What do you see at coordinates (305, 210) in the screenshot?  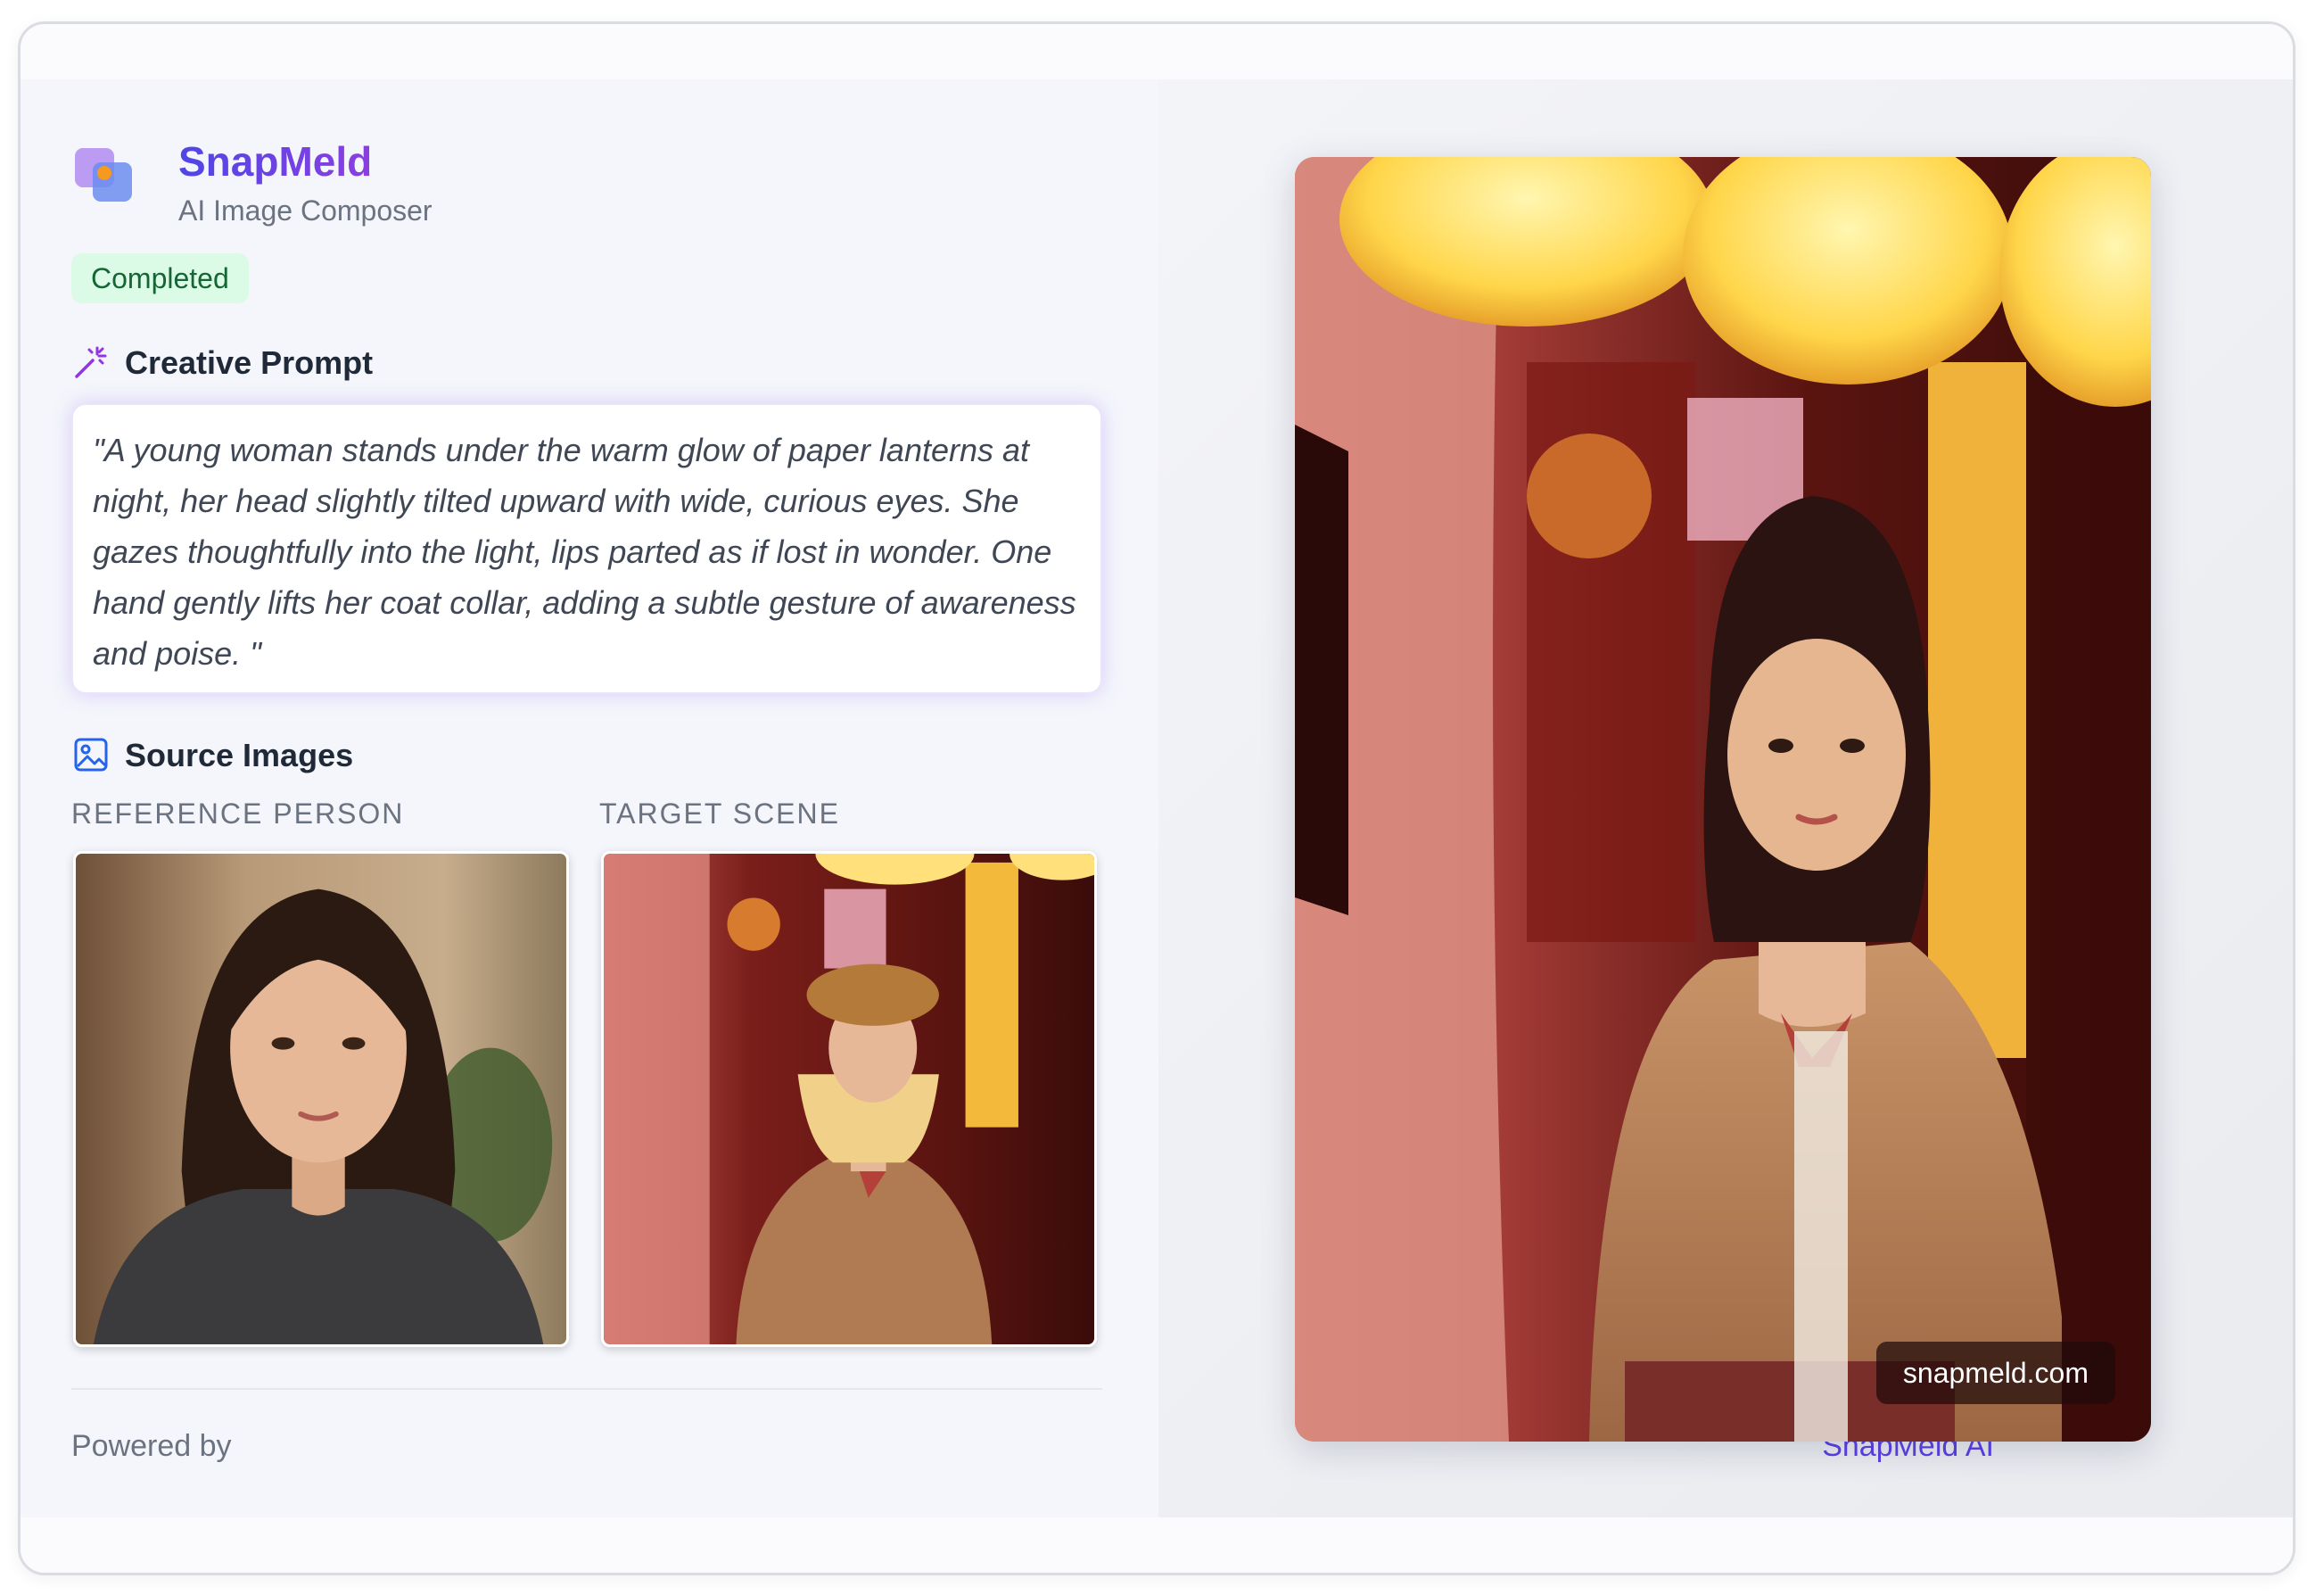 I see `app-tagline: AI Image Composer` at bounding box center [305, 210].